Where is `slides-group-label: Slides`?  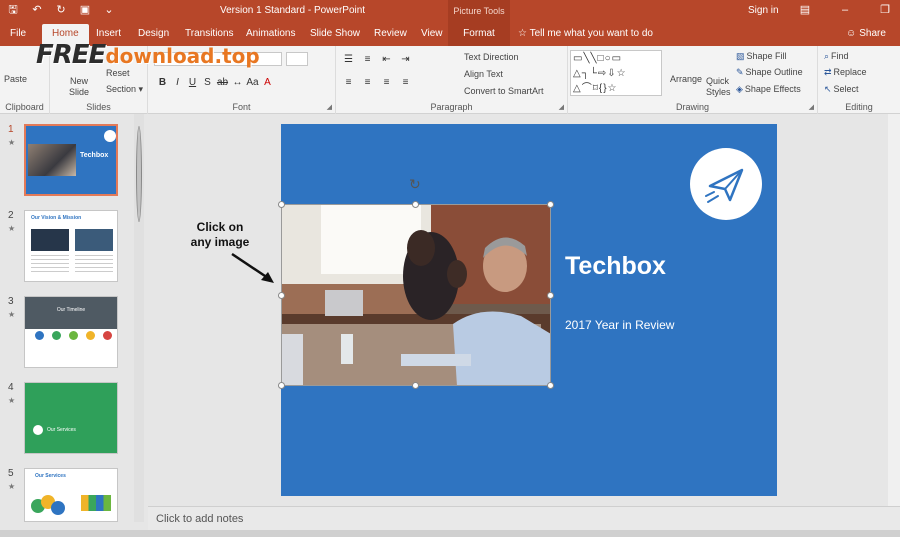
slides-group-label: Slides is located at coordinates (98, 107).